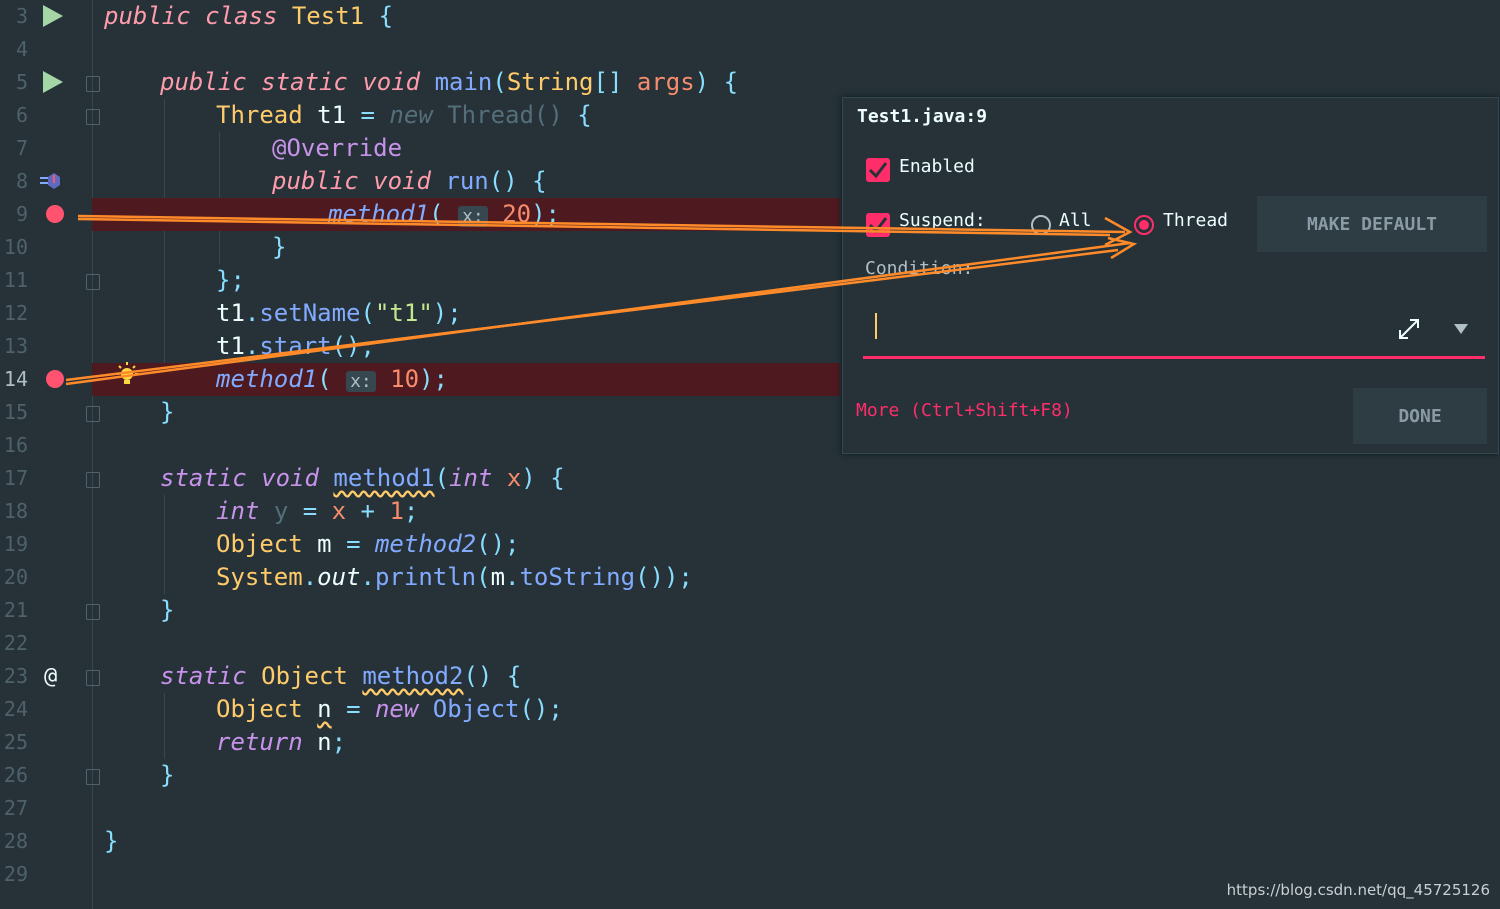 The width and height of the screenshot is (1500, 909). What do you see at coordinates (389, 709) in the screenshot?
I see `code-text: Object n = new Object();` at bounding box center [389, 709].